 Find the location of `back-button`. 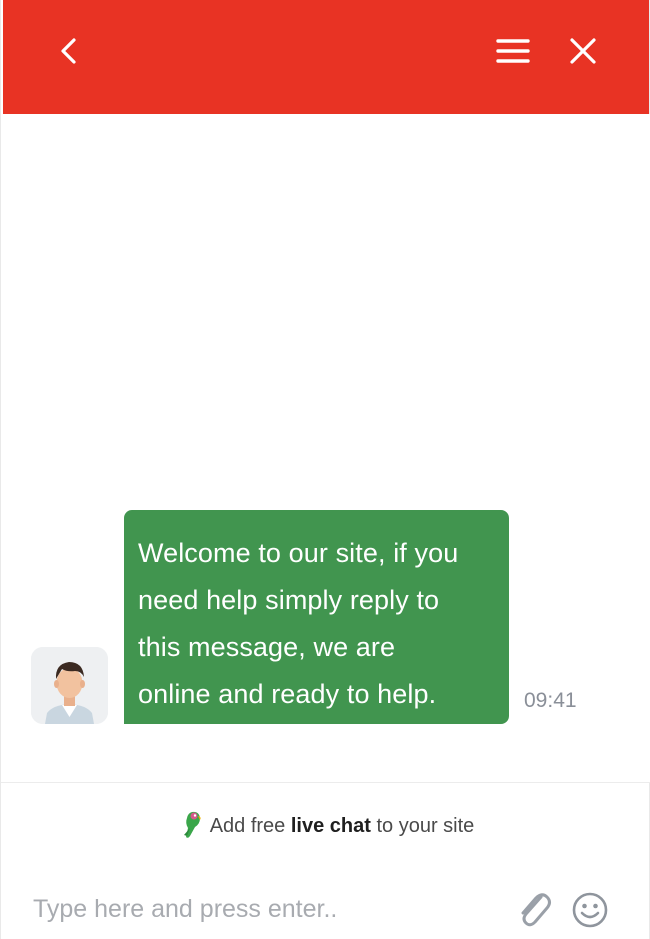

back-button is located at coordinates (68, 51).